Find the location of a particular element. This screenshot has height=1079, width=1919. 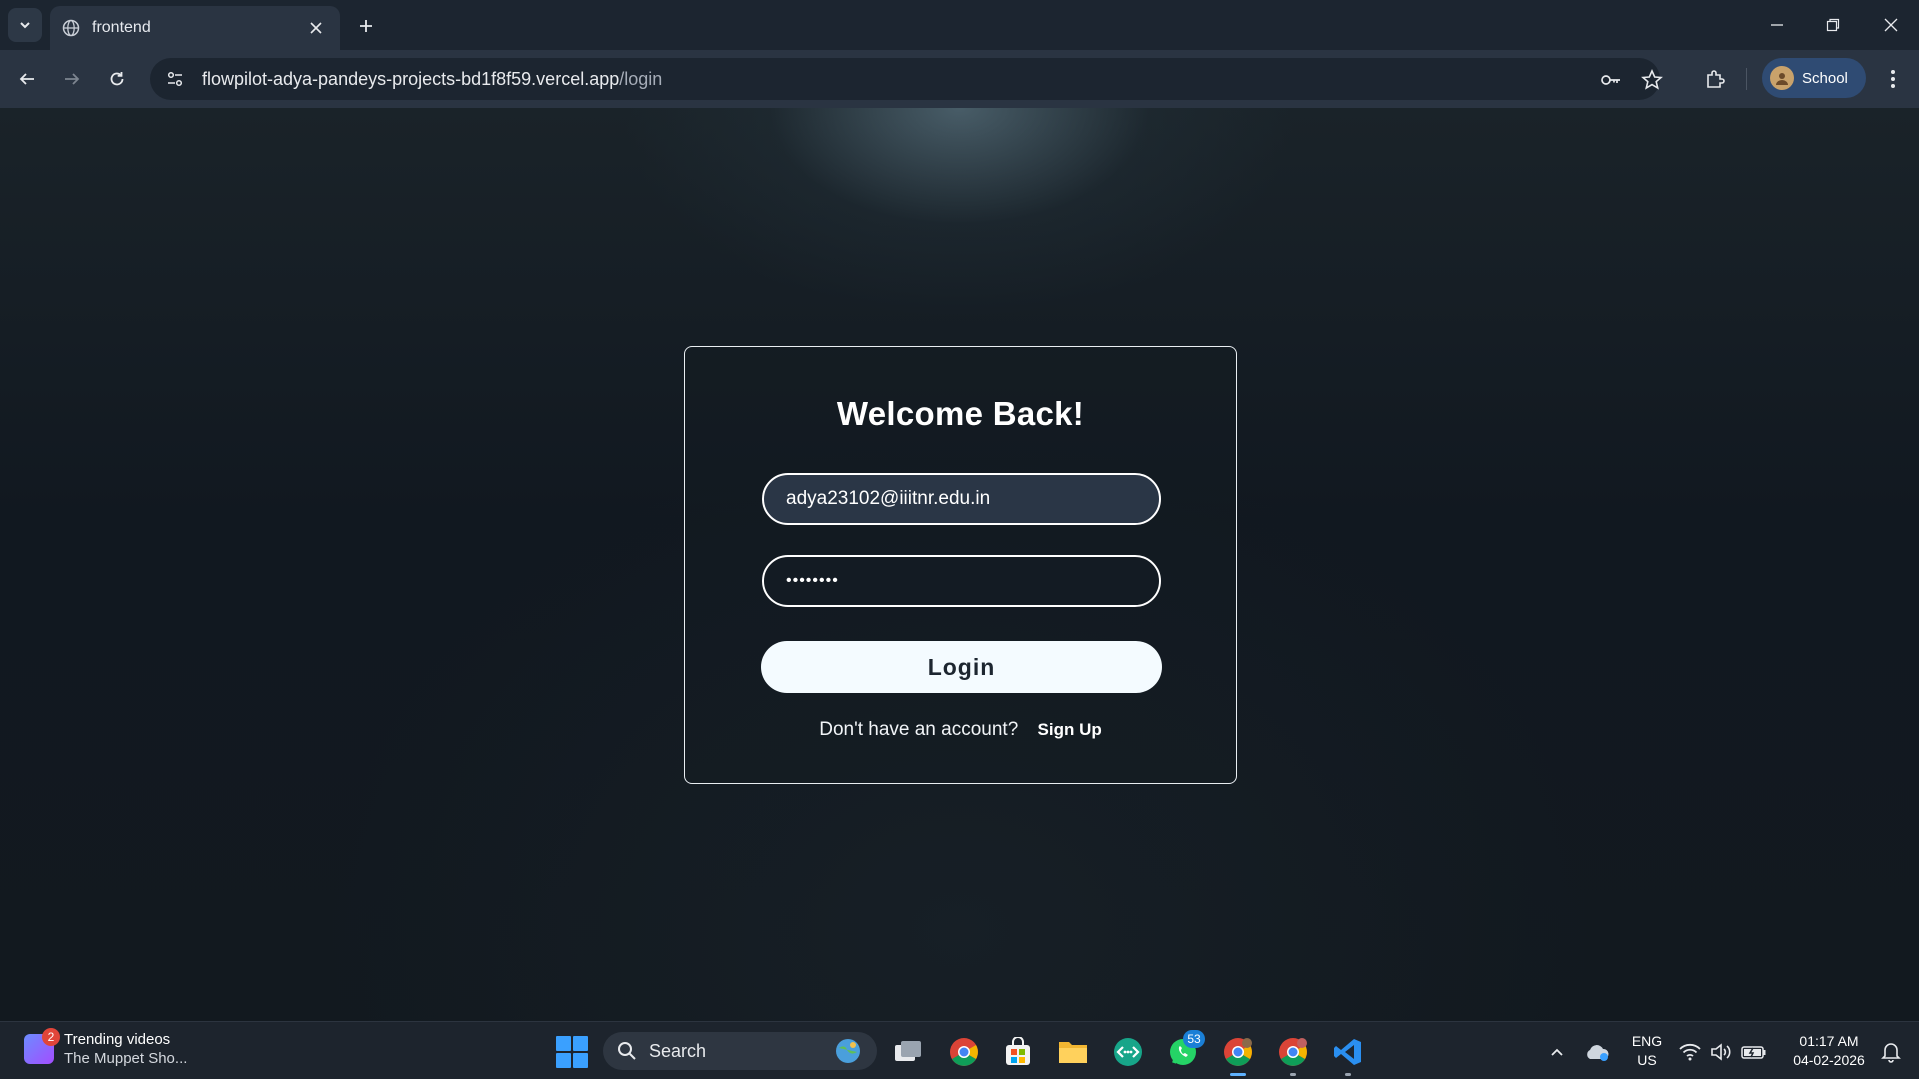

close-icon is located at coordinates (1891, 25).